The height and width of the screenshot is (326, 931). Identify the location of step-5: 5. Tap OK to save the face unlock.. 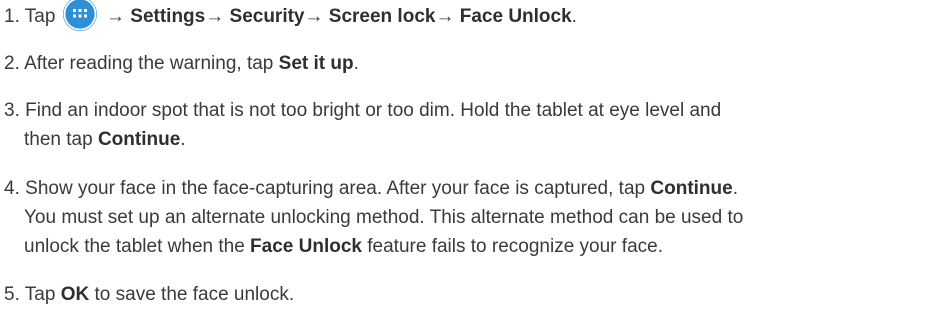
(149, 295).